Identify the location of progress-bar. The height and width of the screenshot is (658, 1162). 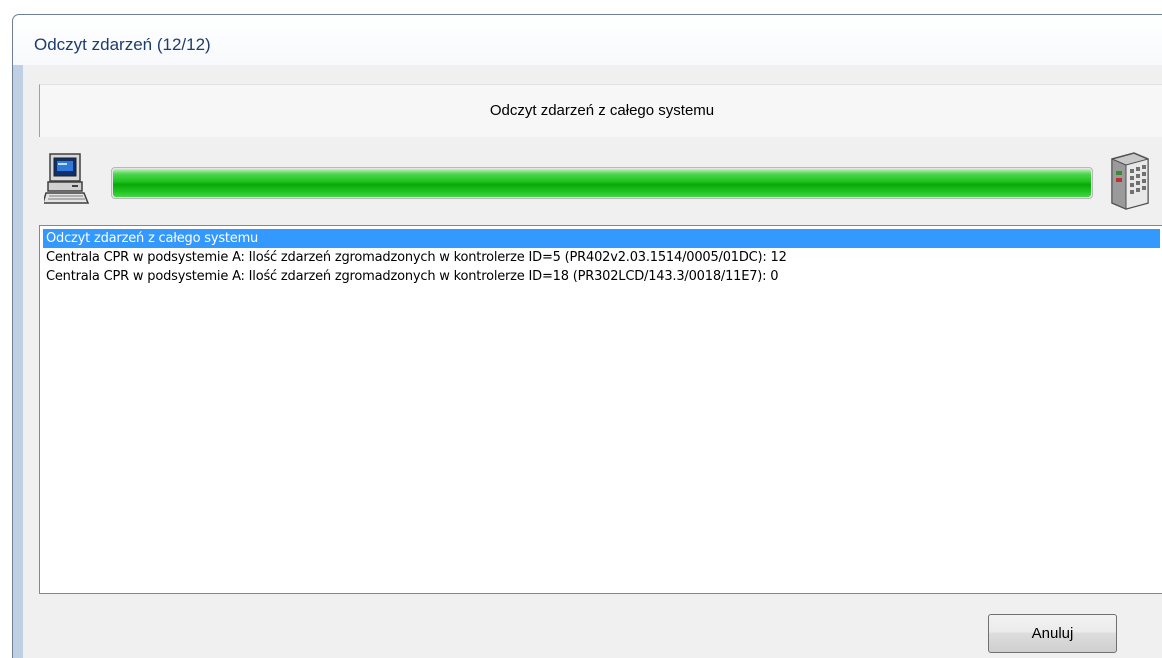
(602, 183).